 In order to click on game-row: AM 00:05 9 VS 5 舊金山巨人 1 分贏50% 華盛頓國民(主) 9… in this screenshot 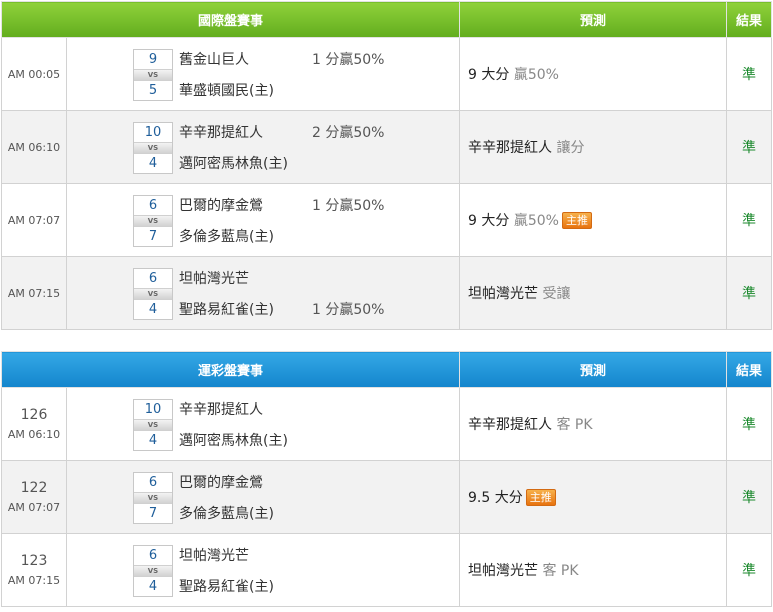, I will do `click(387, 74)`.